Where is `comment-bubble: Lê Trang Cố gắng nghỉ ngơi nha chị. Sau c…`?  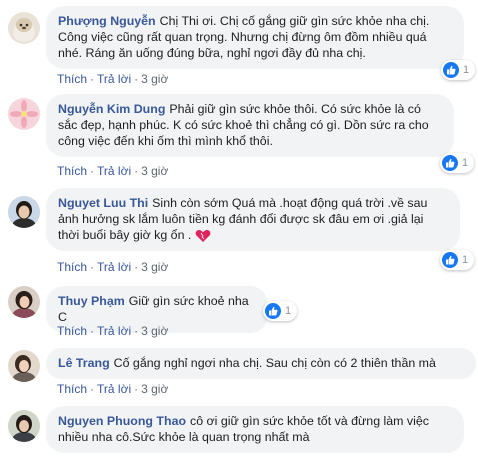
comment-bubble: Lê Trang Cố gắng nghỉ ngơi nha chị. Sau c… is located at coordinates (261, 363).